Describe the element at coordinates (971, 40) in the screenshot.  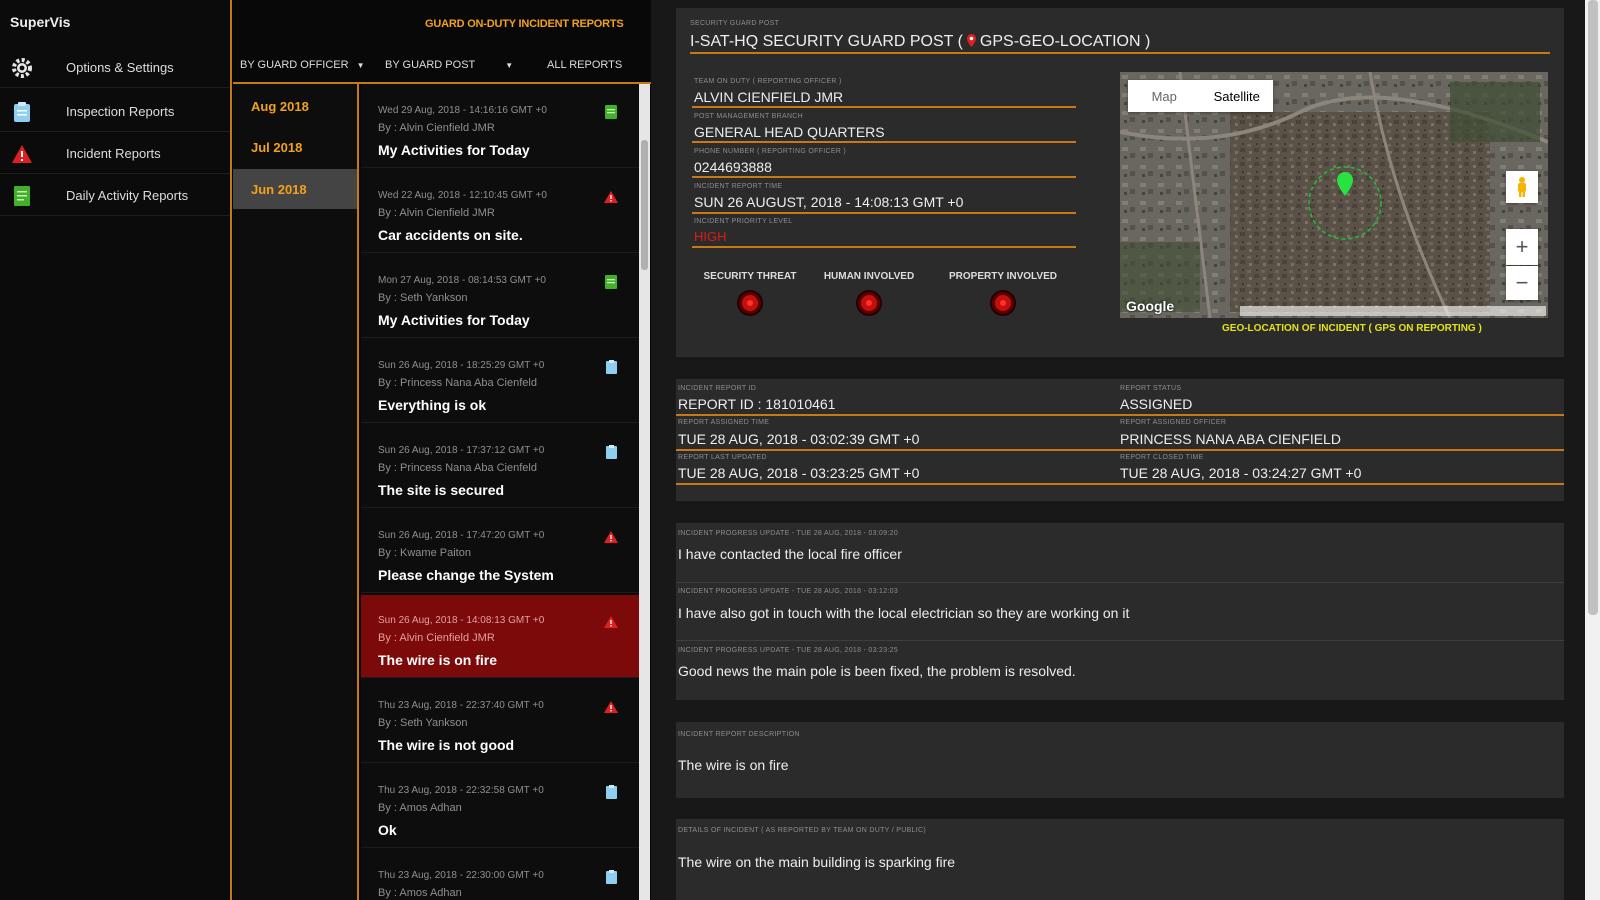
I see `location-pin-icon` at that location.